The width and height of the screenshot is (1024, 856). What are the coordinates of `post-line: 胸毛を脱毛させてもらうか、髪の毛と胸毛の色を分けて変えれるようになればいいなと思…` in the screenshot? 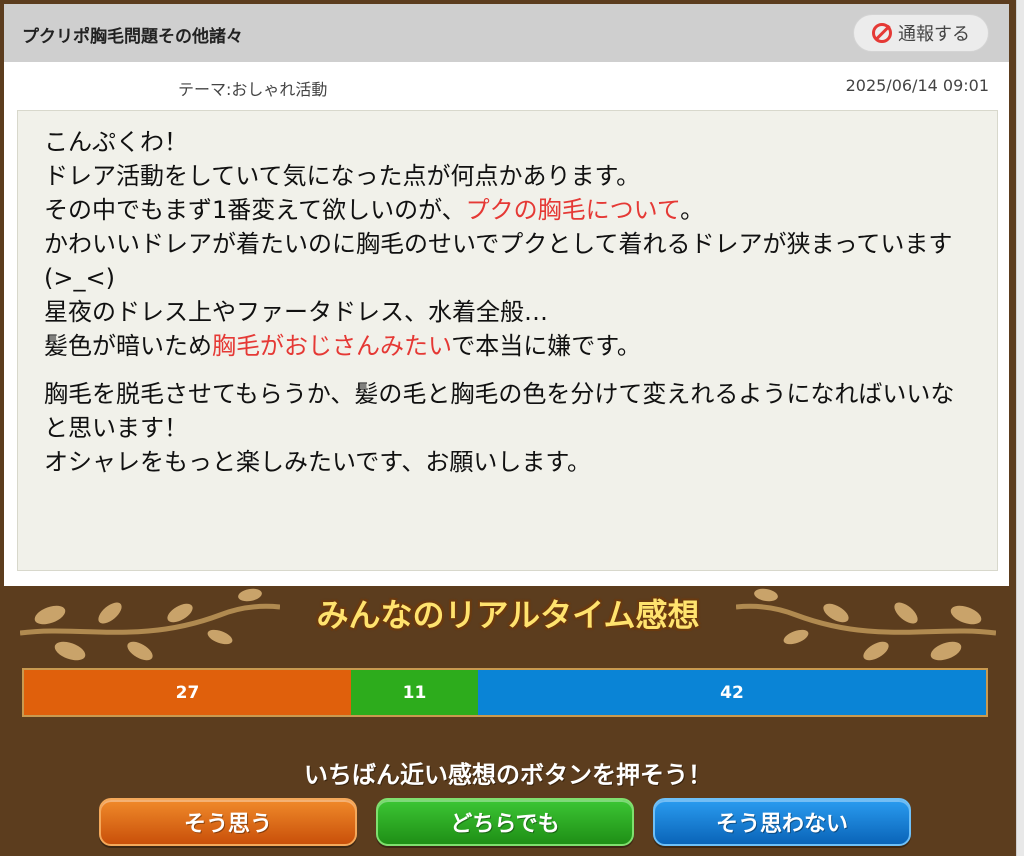 It's located at (499, 411).